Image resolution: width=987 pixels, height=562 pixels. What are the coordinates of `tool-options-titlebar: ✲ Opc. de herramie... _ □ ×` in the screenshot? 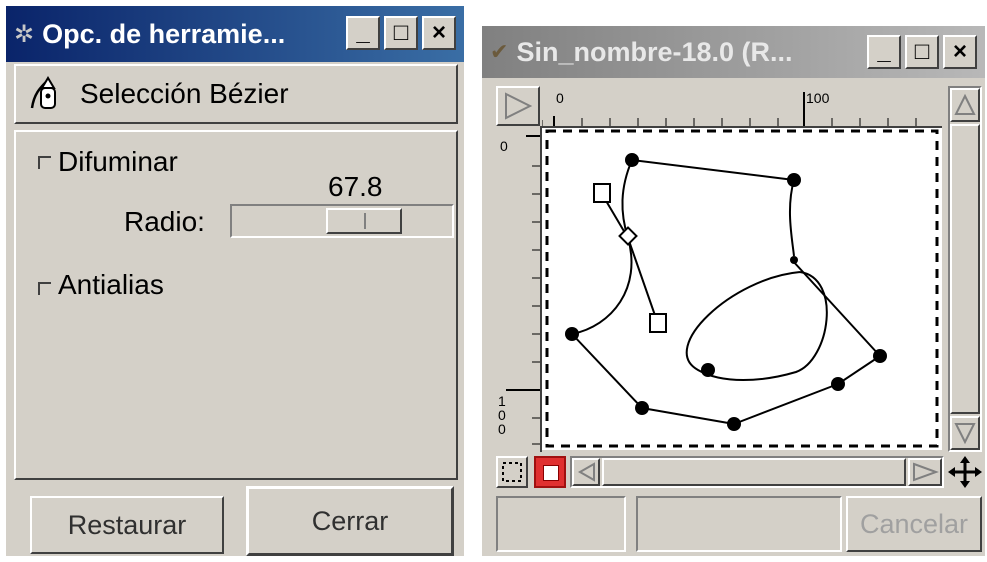 It's located at (235, 34).